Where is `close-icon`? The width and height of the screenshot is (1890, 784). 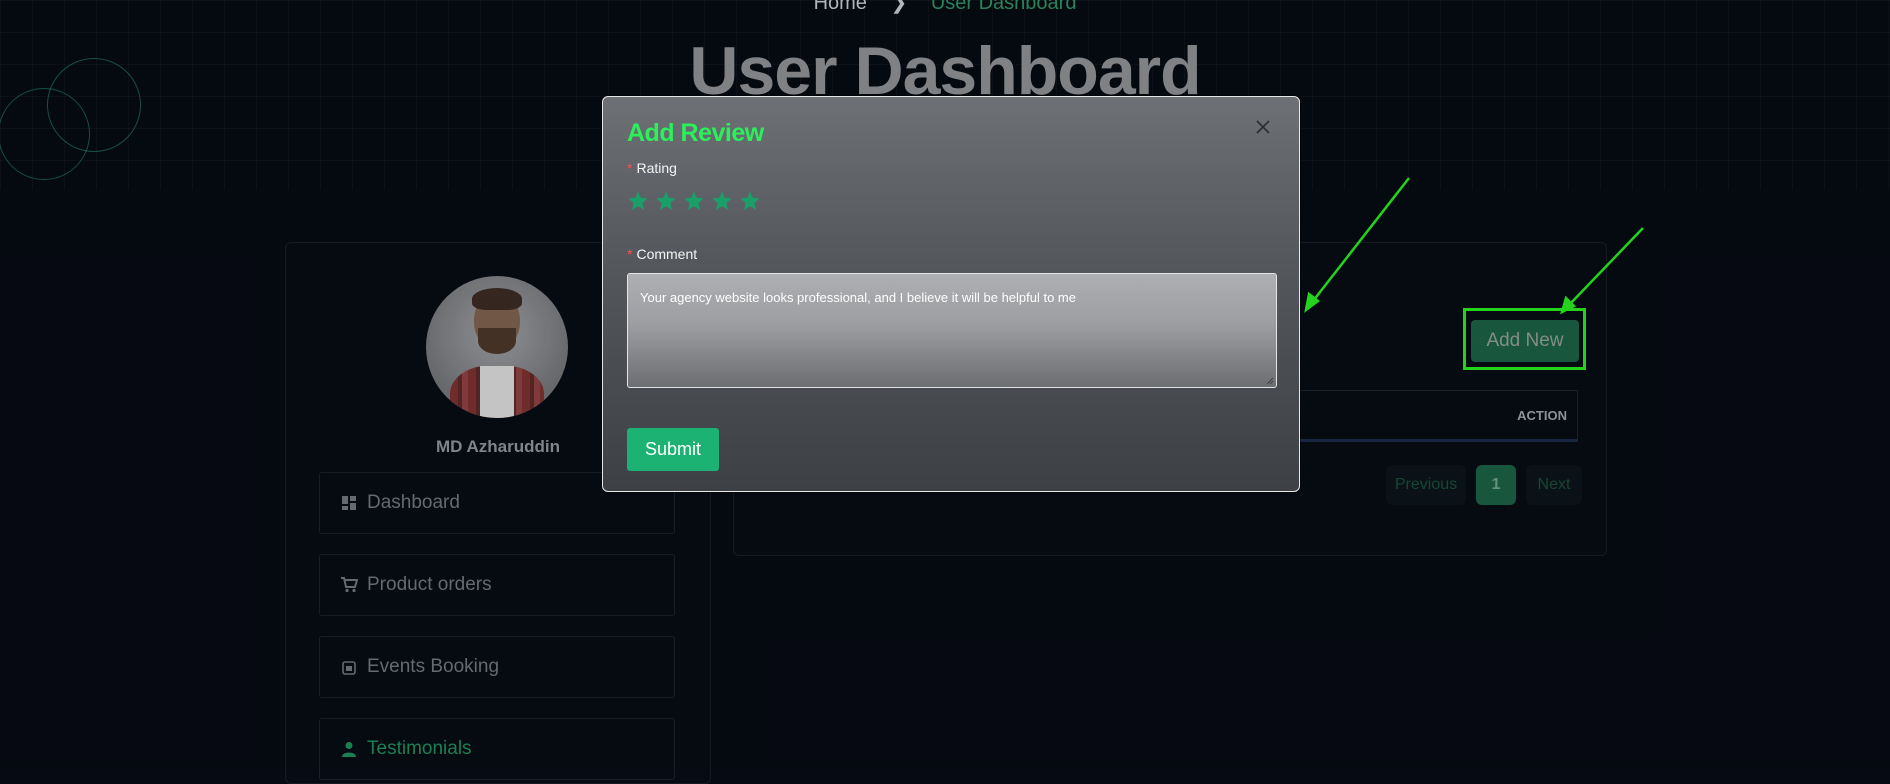
close-icon is located at coordinates (1263, 127).